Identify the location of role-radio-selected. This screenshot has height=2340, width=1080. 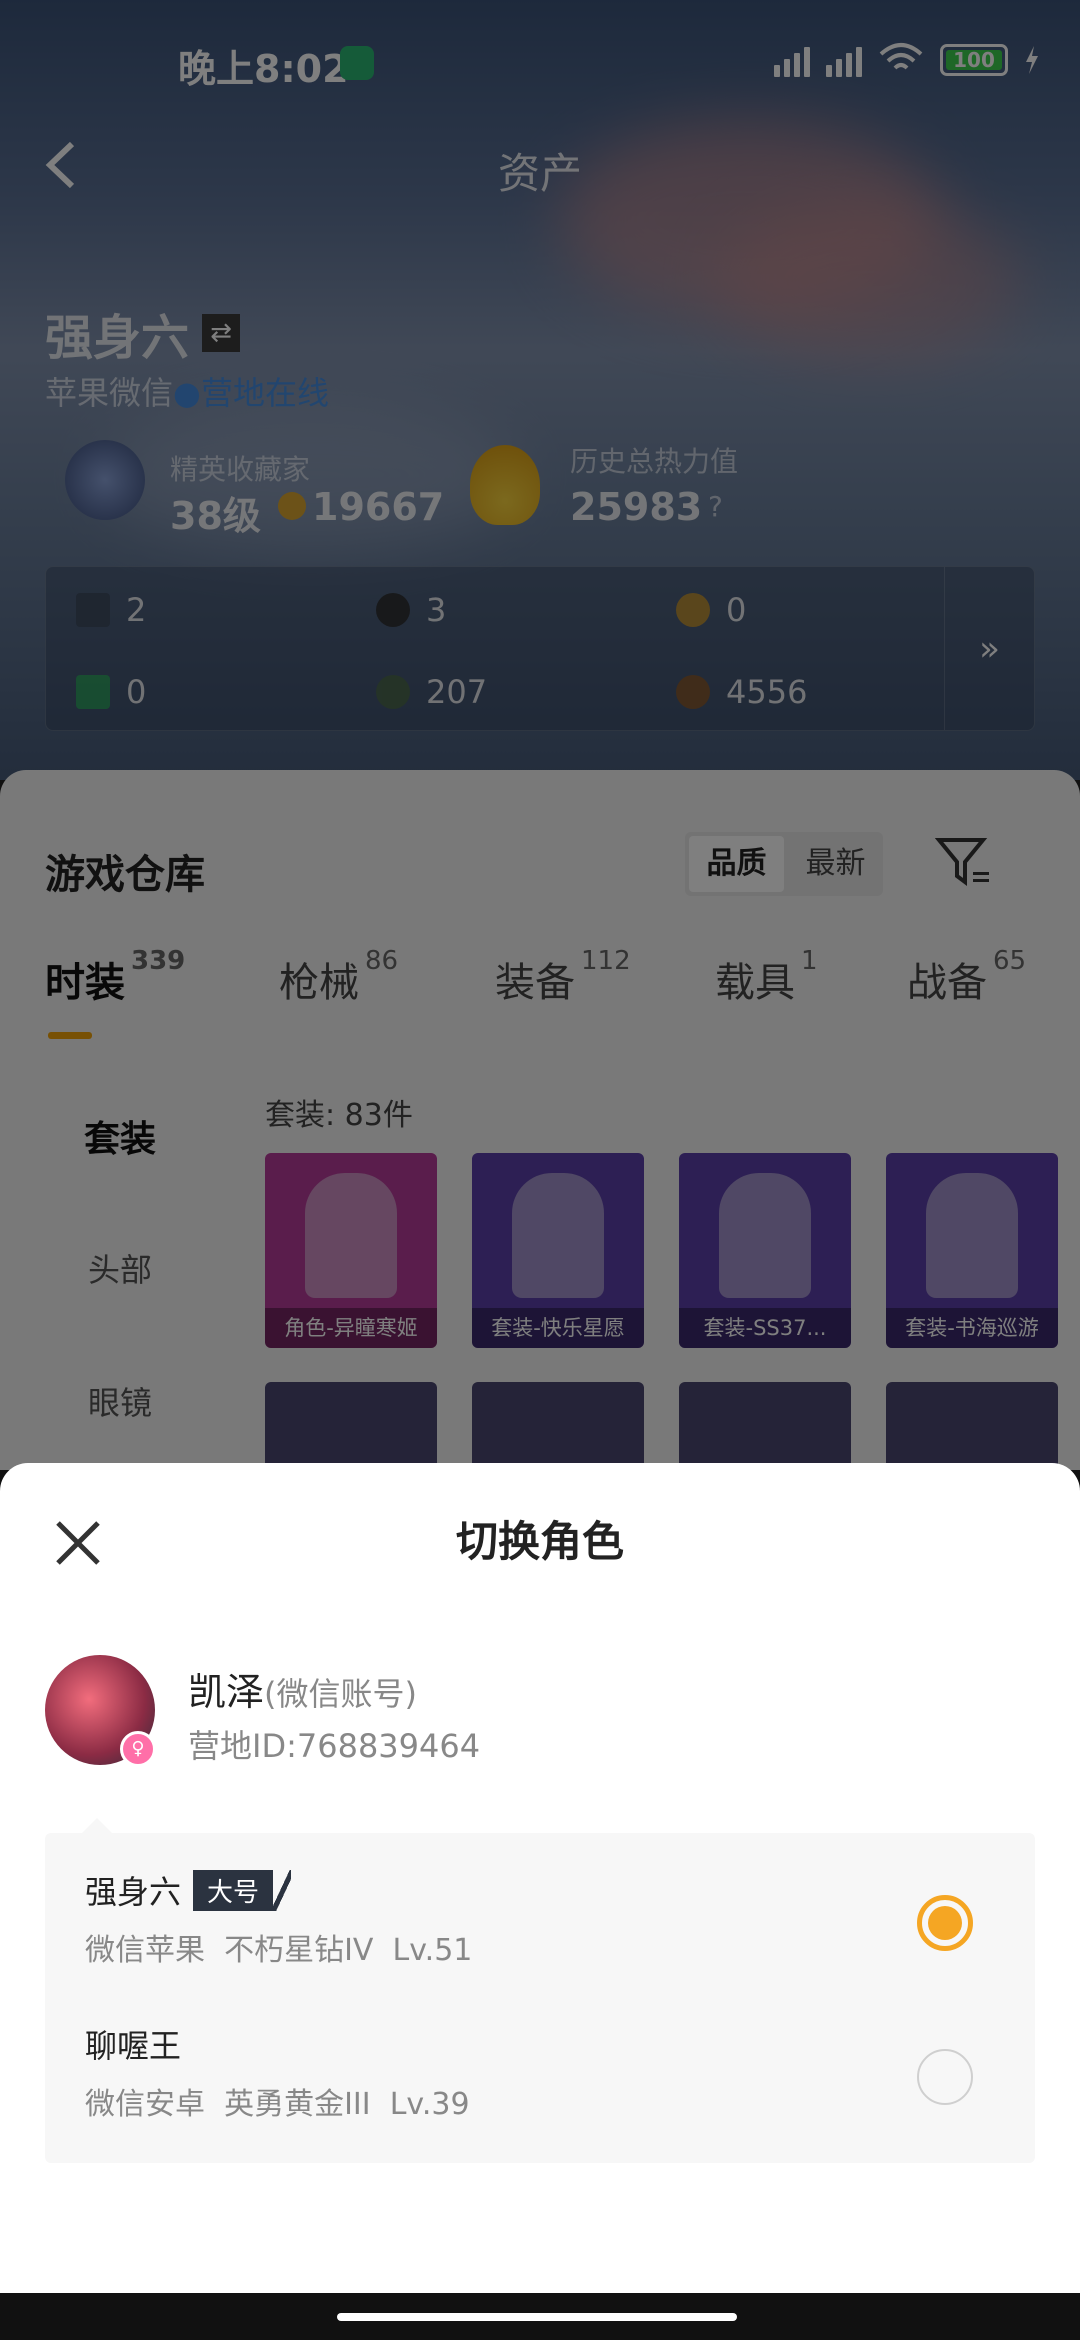
(945, 1923).